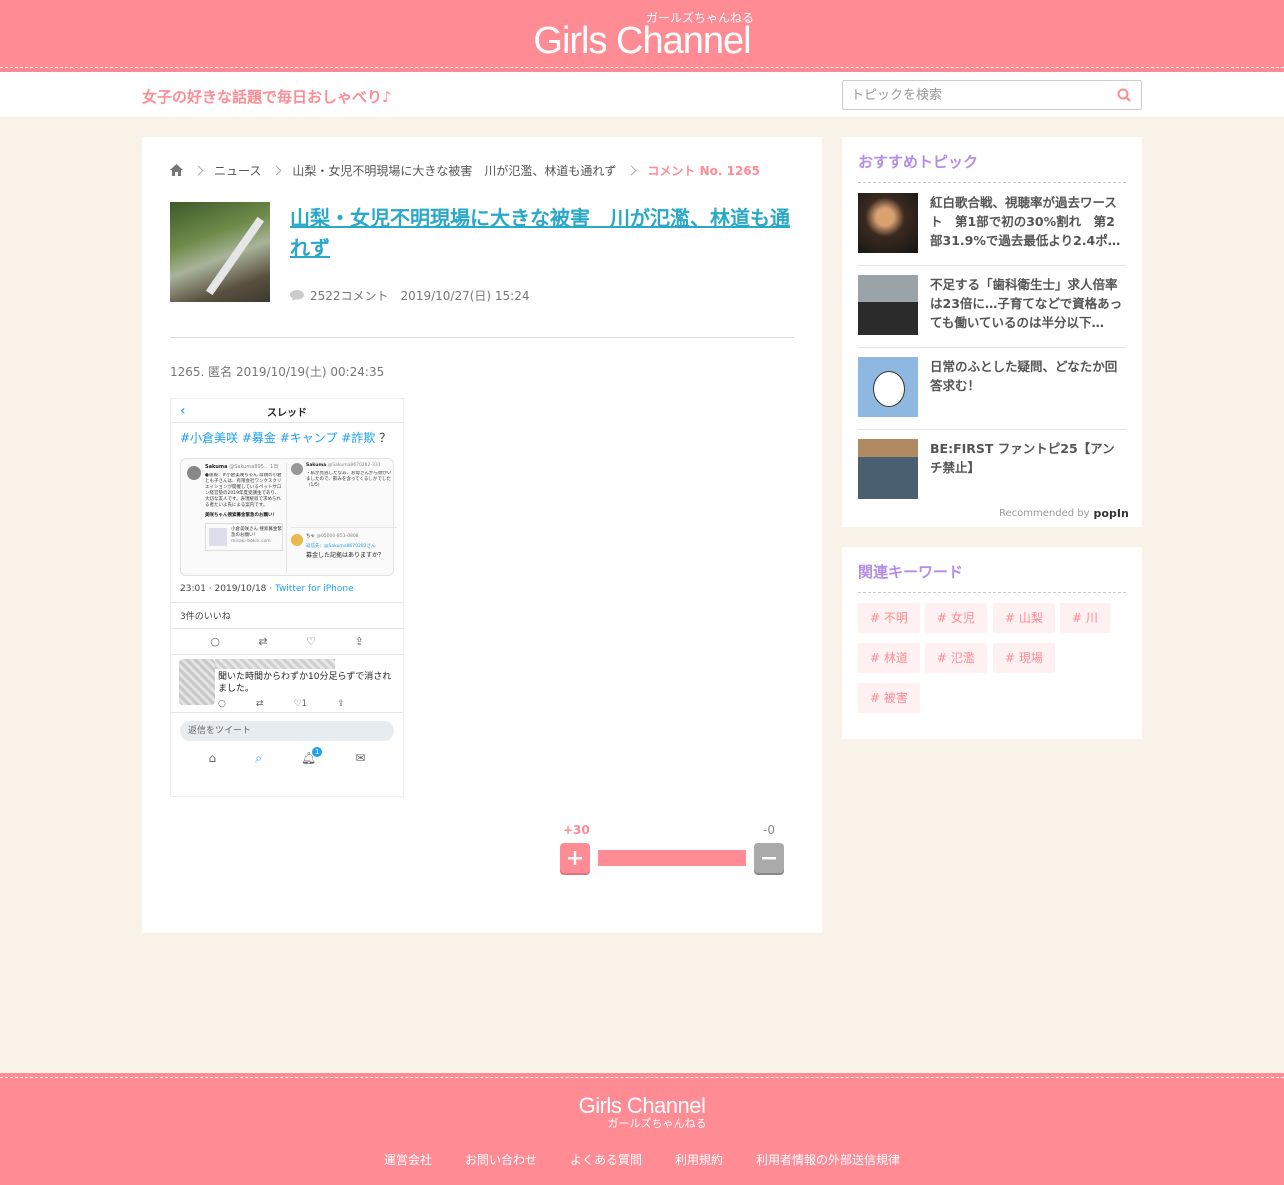 This screenshot has width=1284, height=1185. What do you see at coordinates (1111, 513) in the screenshot?
I see `popin-logo: popIn` at bounding box center [1111, 513].